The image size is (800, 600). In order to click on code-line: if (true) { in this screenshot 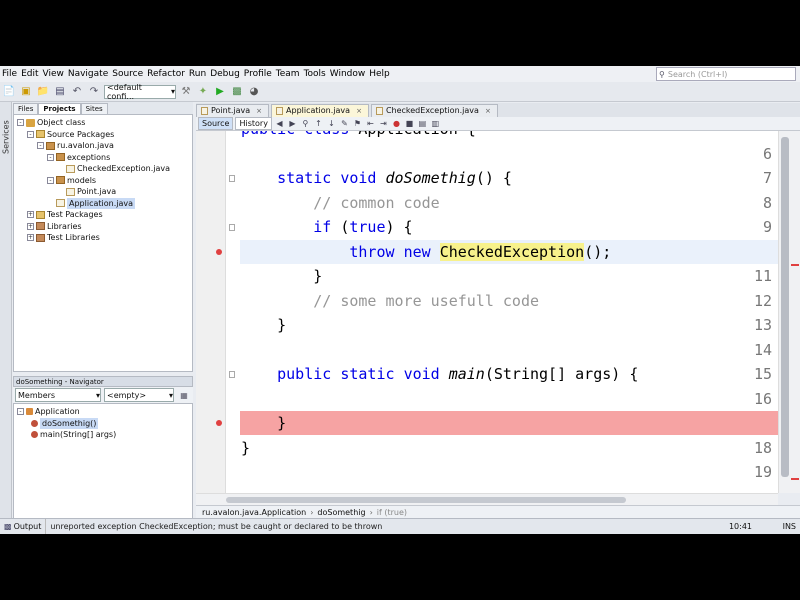, I will do `click(326, 227)`.